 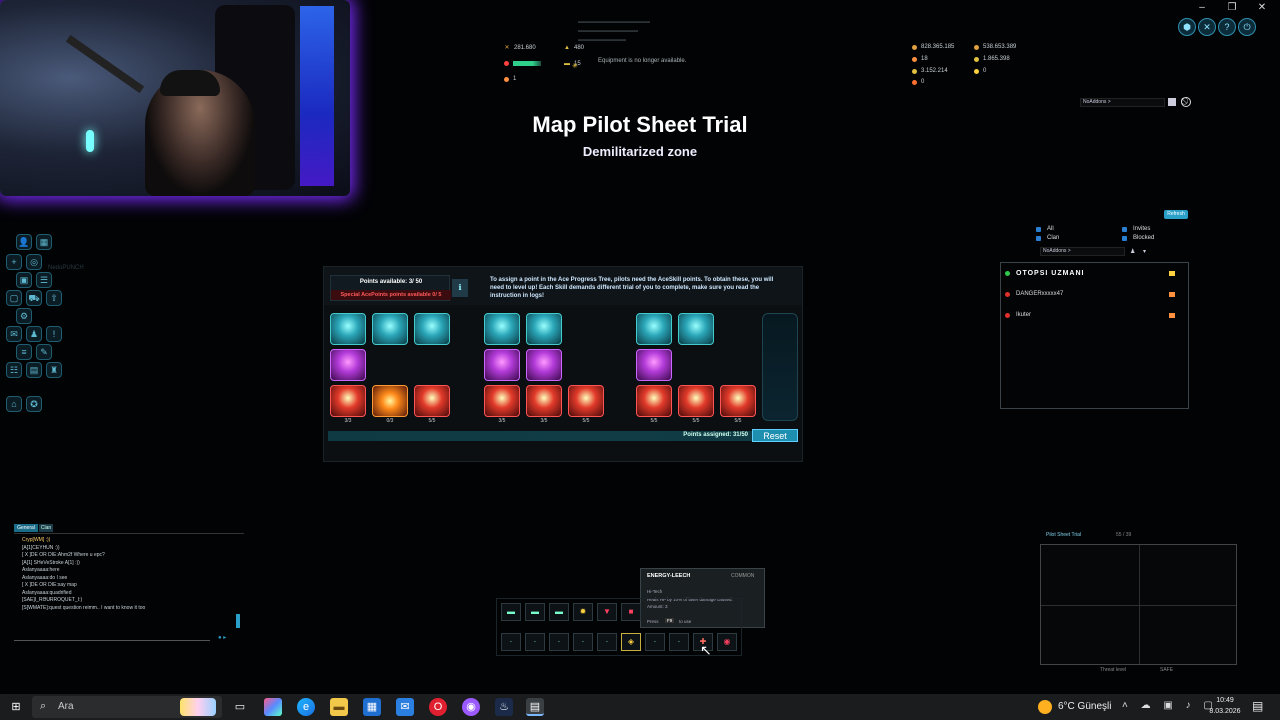 What do you see at coordinates (14, 262) in the screenshot?
I see `plus-icon: +` at bounding box center [14, 262].